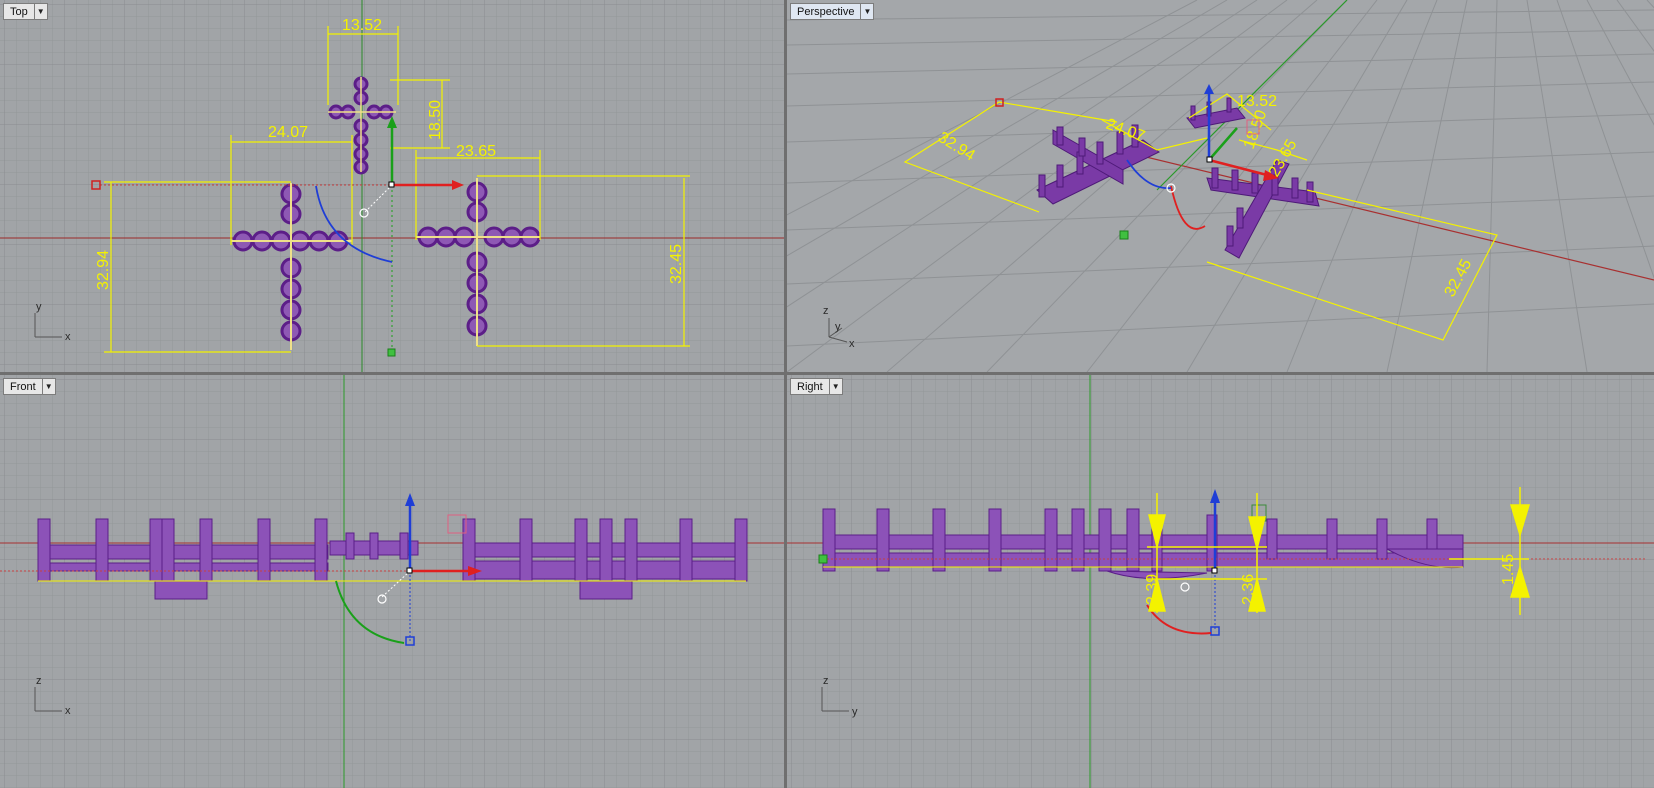 This screenshot has height=788, width=1654. Describe the element at coordinates (19, 11) in the screenshot. I see `viewport-title-text: Top` at that location.